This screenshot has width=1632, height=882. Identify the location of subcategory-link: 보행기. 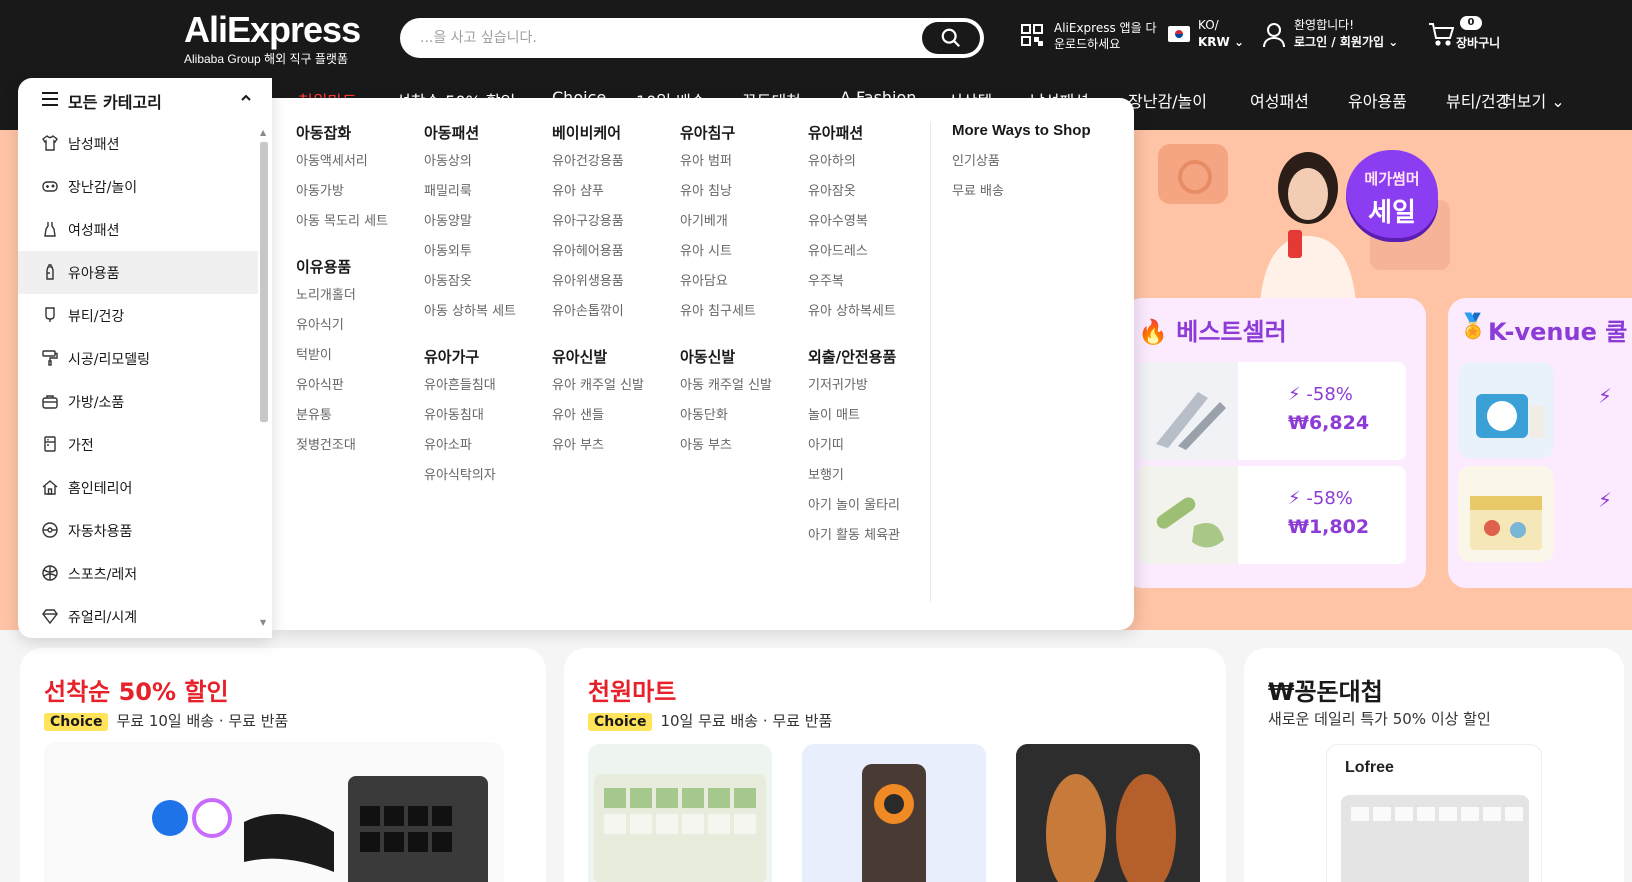
(854, 481).